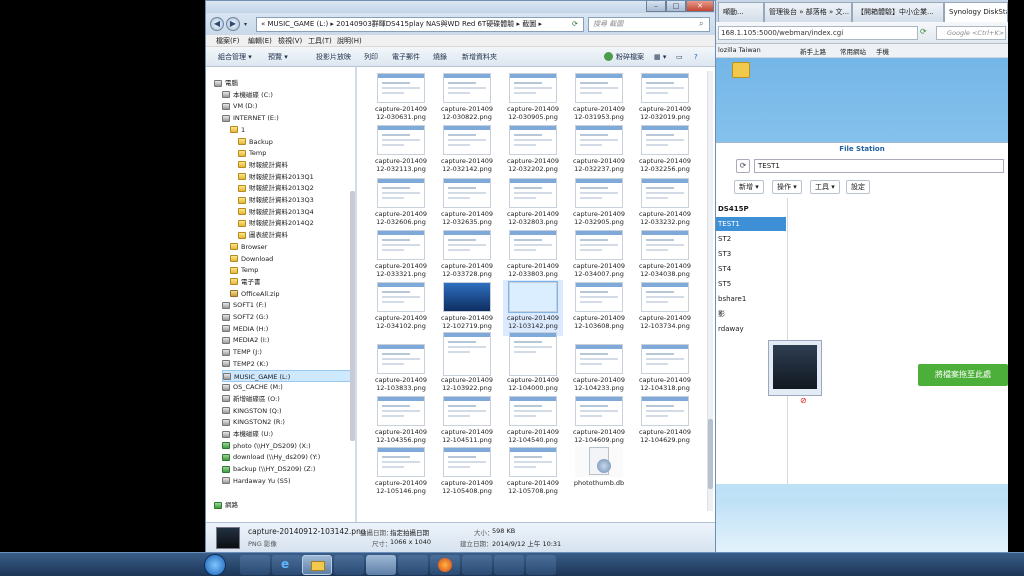 This screenshot has width=1024, height=576. Describe the element at coordinates (288, 481) in the screenshot. I see `nav-item: Hardaway Yu (S5)` at that location.